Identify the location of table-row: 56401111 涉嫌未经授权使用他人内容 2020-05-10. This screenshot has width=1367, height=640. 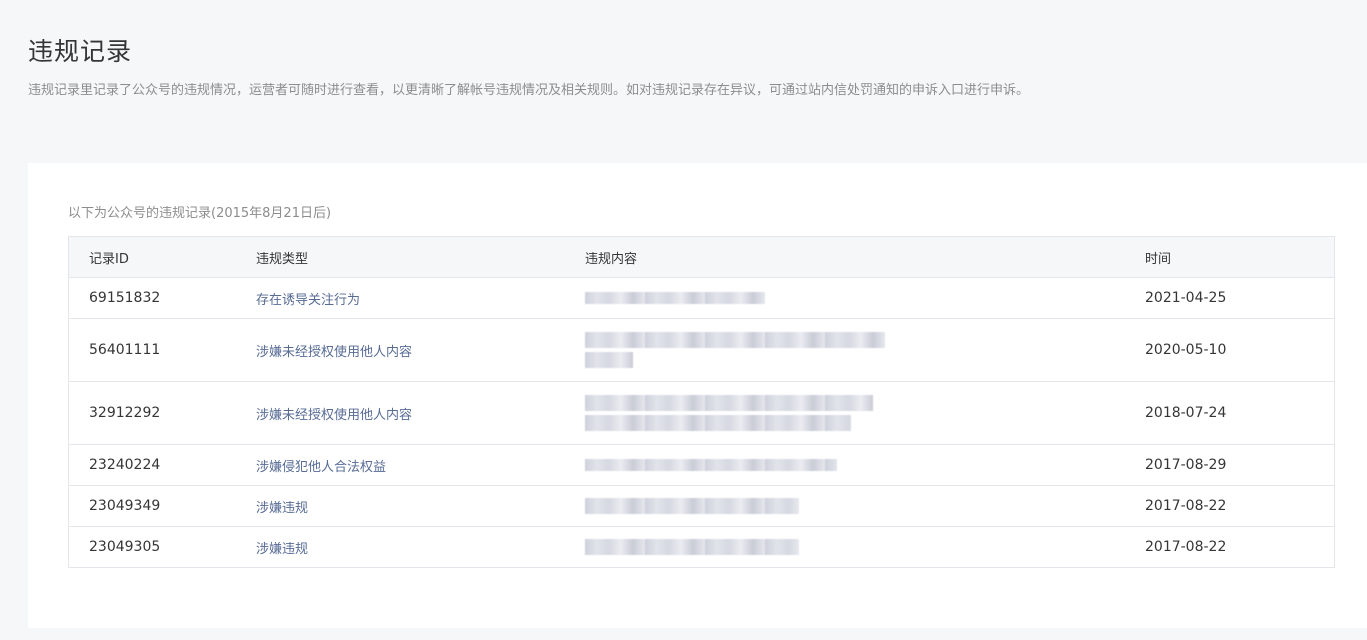
(701, 350).